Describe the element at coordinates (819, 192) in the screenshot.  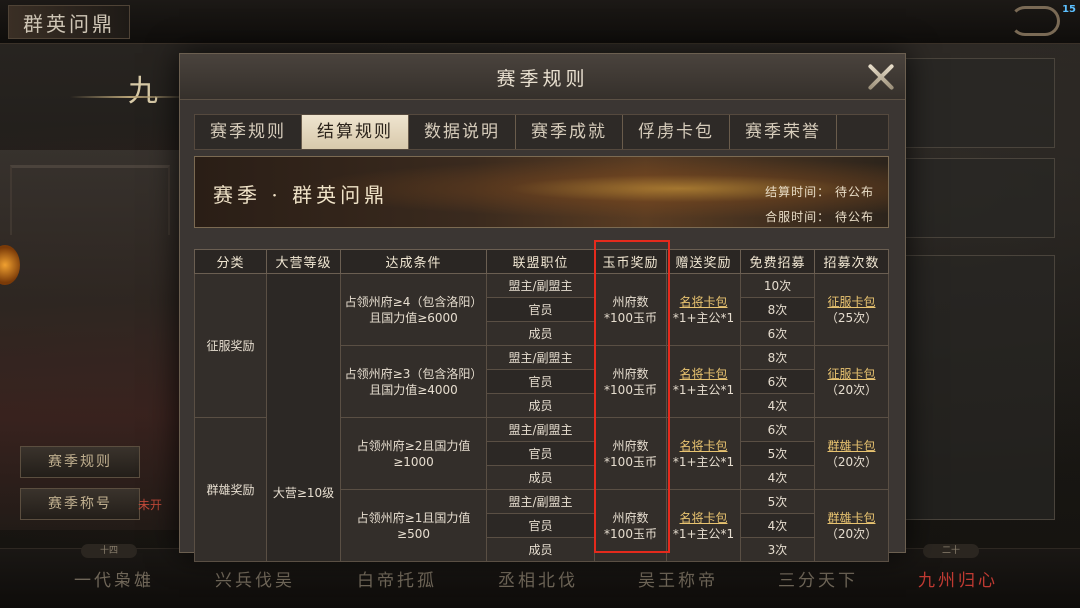
I see `settle-time: 结算时间： 待公布` at that location.